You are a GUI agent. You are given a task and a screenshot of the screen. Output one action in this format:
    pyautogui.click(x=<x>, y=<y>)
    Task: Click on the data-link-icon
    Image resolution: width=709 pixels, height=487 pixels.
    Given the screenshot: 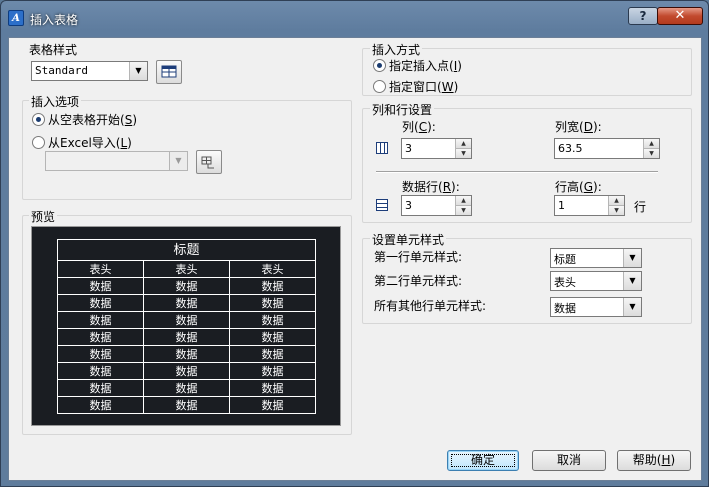 What is the action you would take?
    pyautogui.click(x=207, y=162)
    